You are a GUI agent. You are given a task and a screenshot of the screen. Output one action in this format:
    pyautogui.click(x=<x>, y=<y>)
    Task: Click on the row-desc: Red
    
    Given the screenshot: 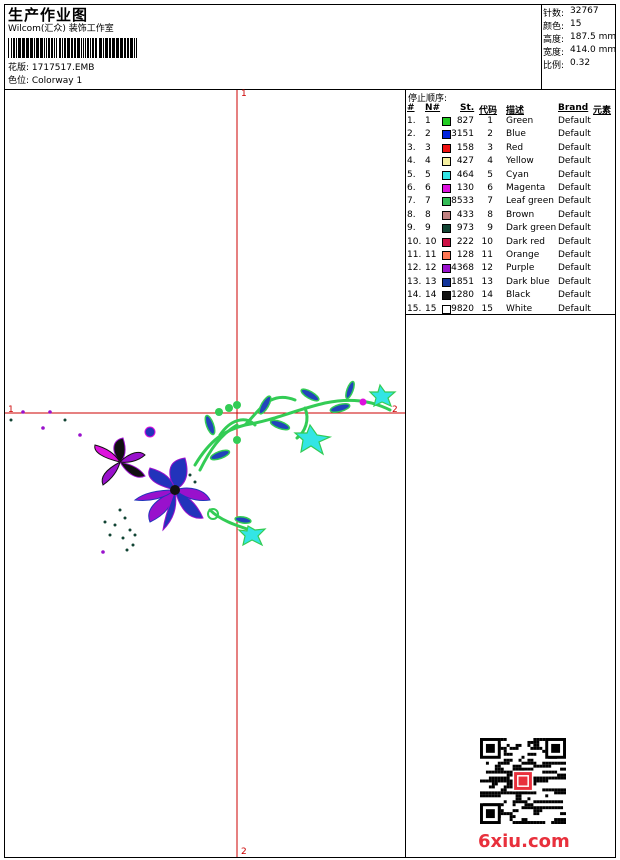 What is the action you would take?
    pyautogui.click(x=515, y=147)
    